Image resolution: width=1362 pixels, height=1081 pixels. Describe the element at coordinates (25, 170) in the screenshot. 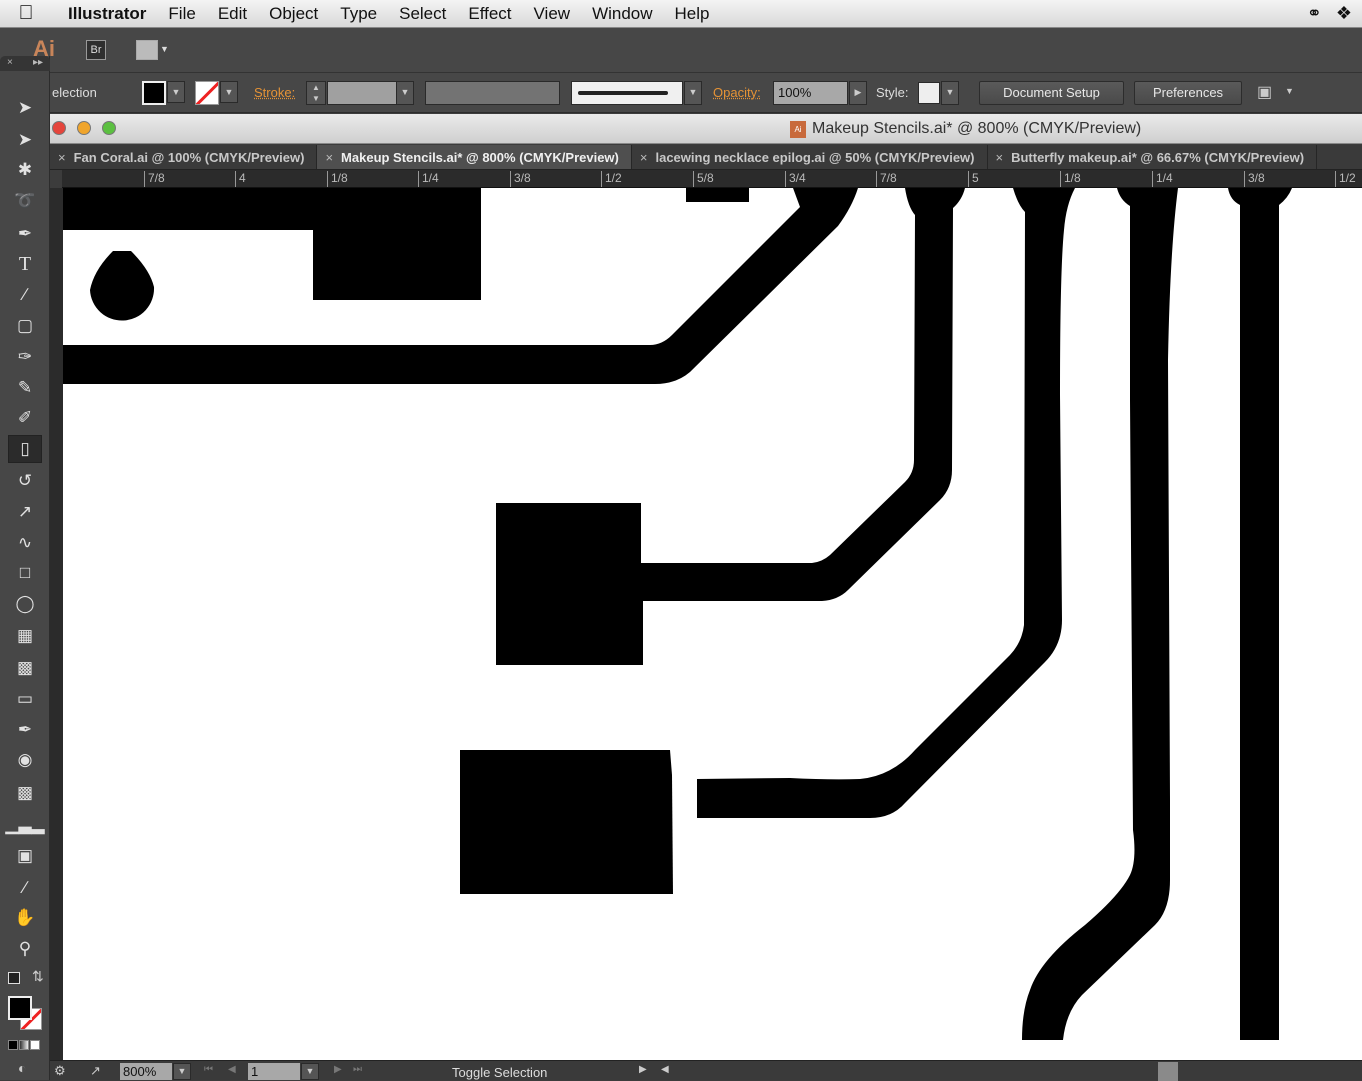

I see `magic-wand-tool-icon: ✱` at that location.